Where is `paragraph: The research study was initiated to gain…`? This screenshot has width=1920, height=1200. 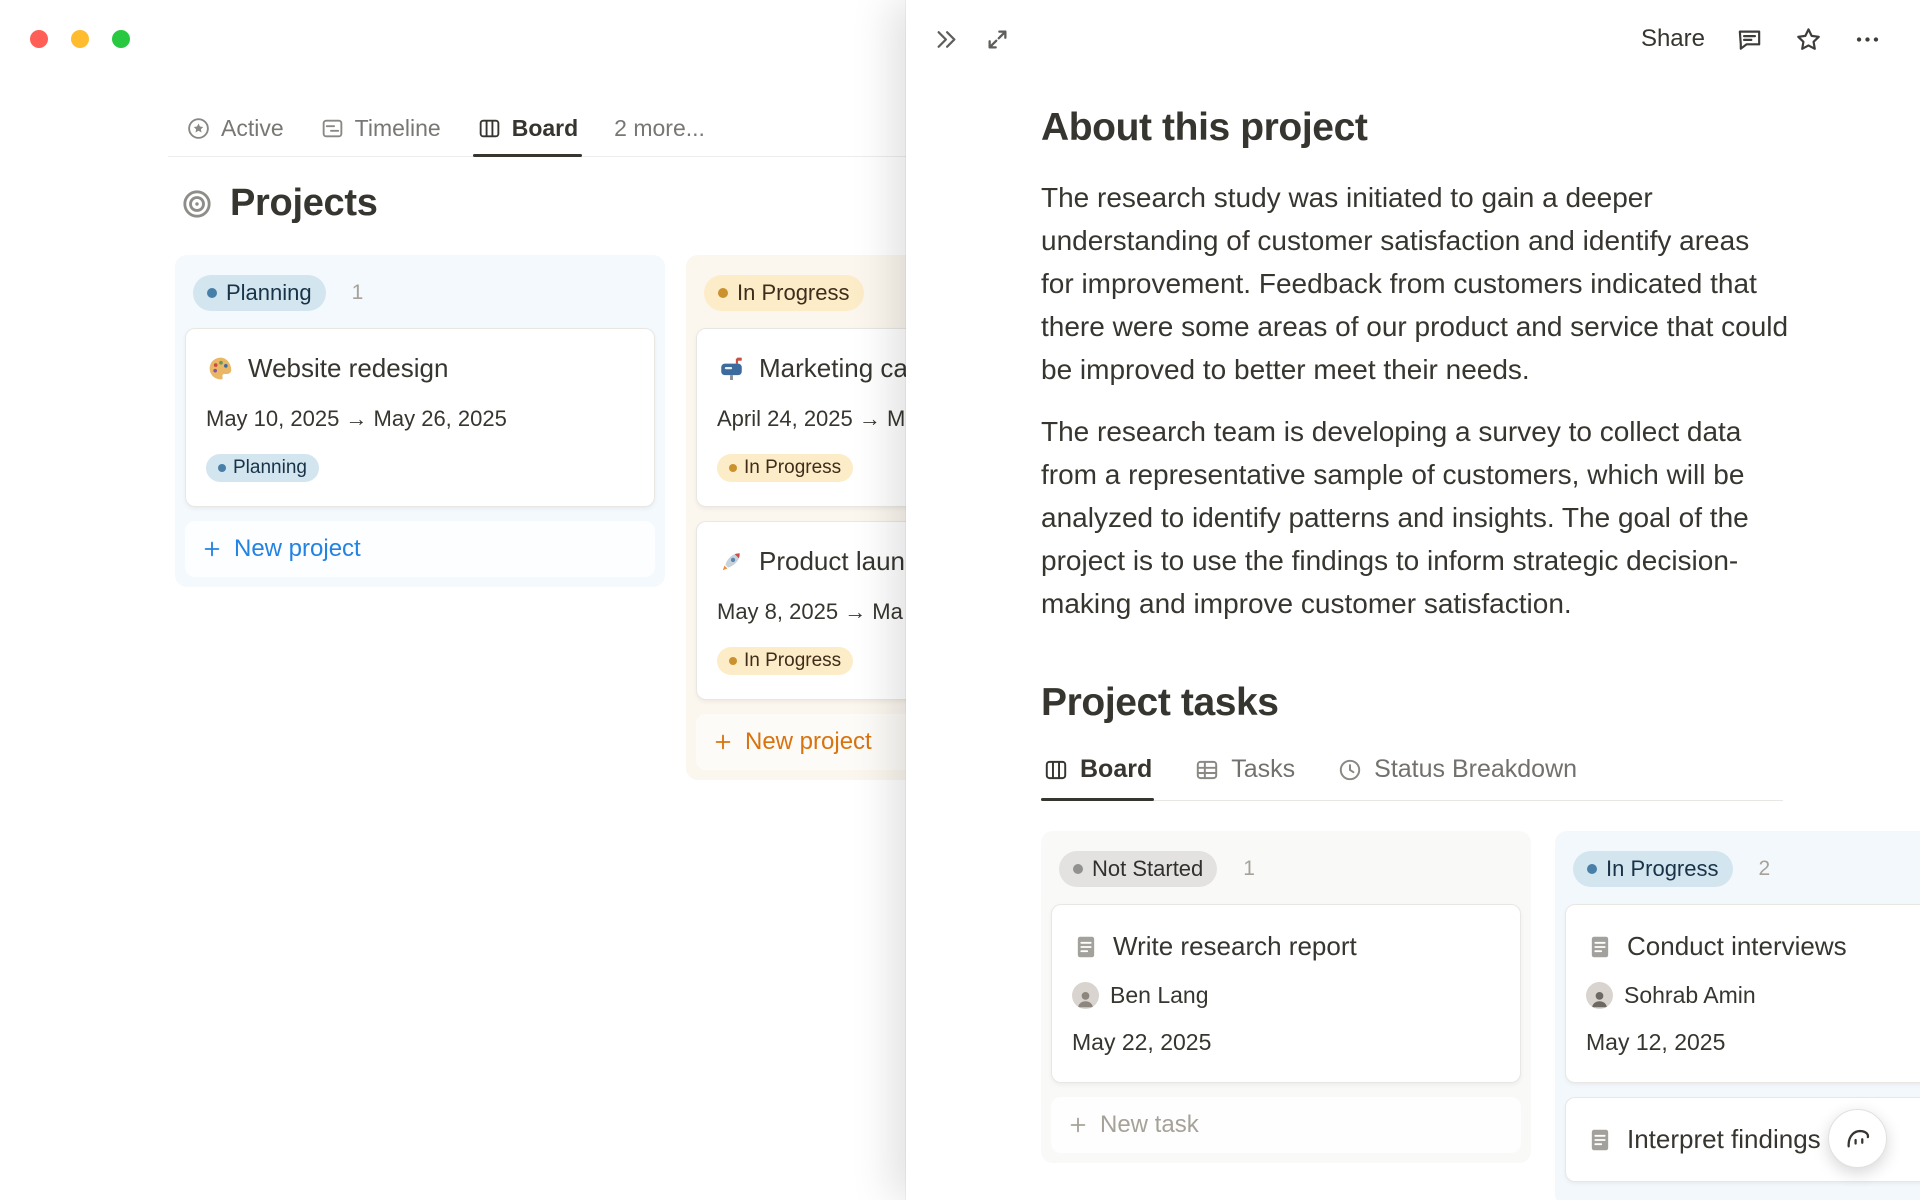 paragraph: The research study was initiated to gain… is located at coordinates (1415, 283).